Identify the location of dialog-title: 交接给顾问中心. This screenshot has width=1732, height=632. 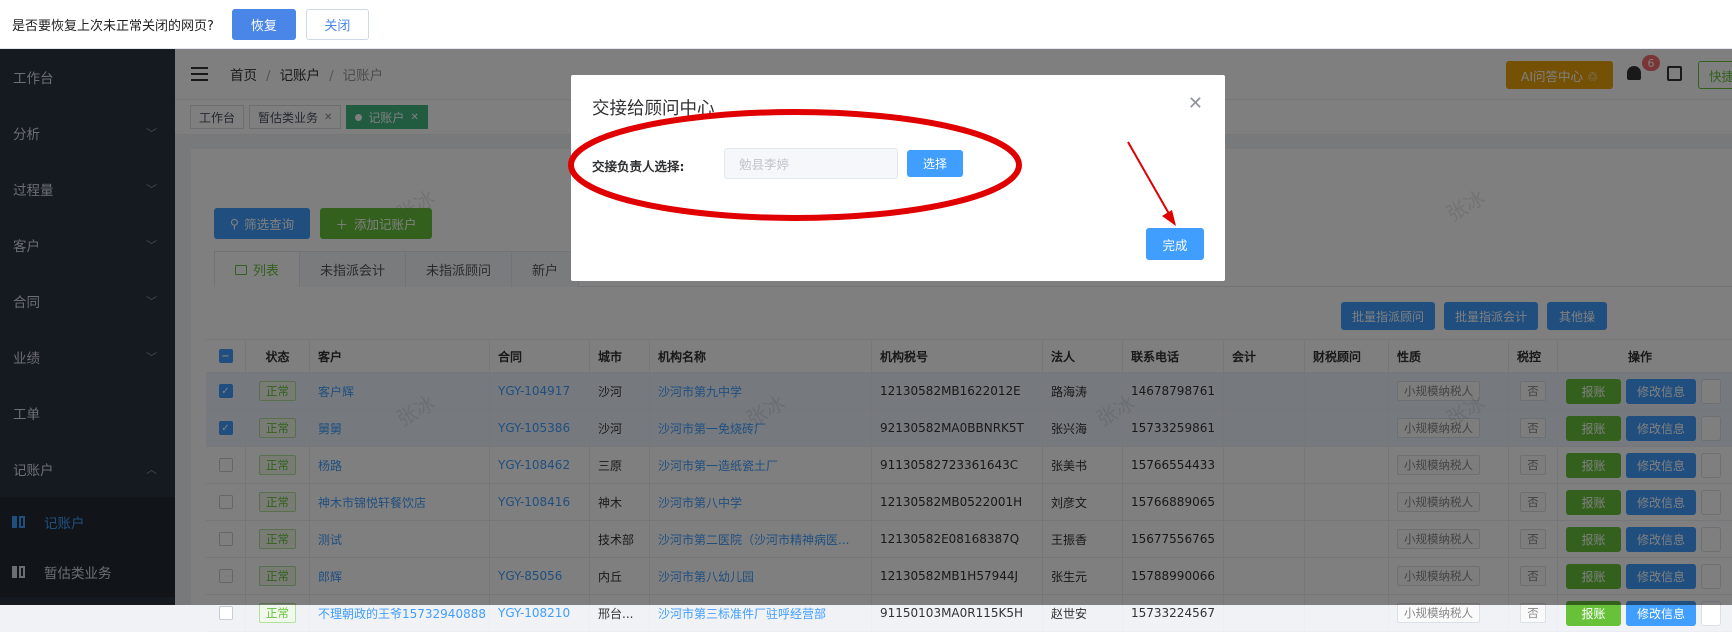
(653, 109).